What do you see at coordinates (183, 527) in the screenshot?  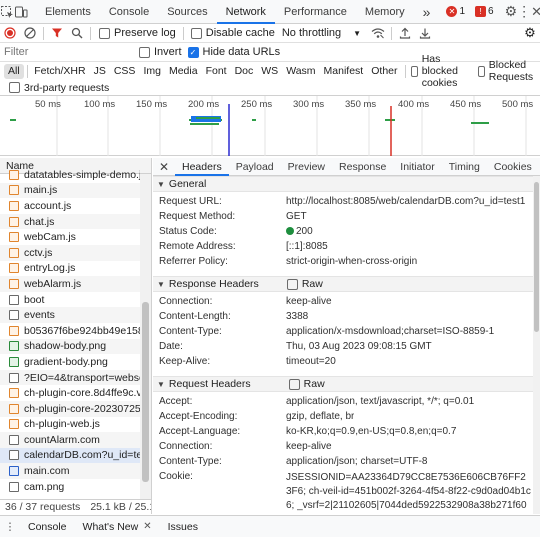 I see `drawer-tab-issues: Issues` at bounding box center [183, 527].